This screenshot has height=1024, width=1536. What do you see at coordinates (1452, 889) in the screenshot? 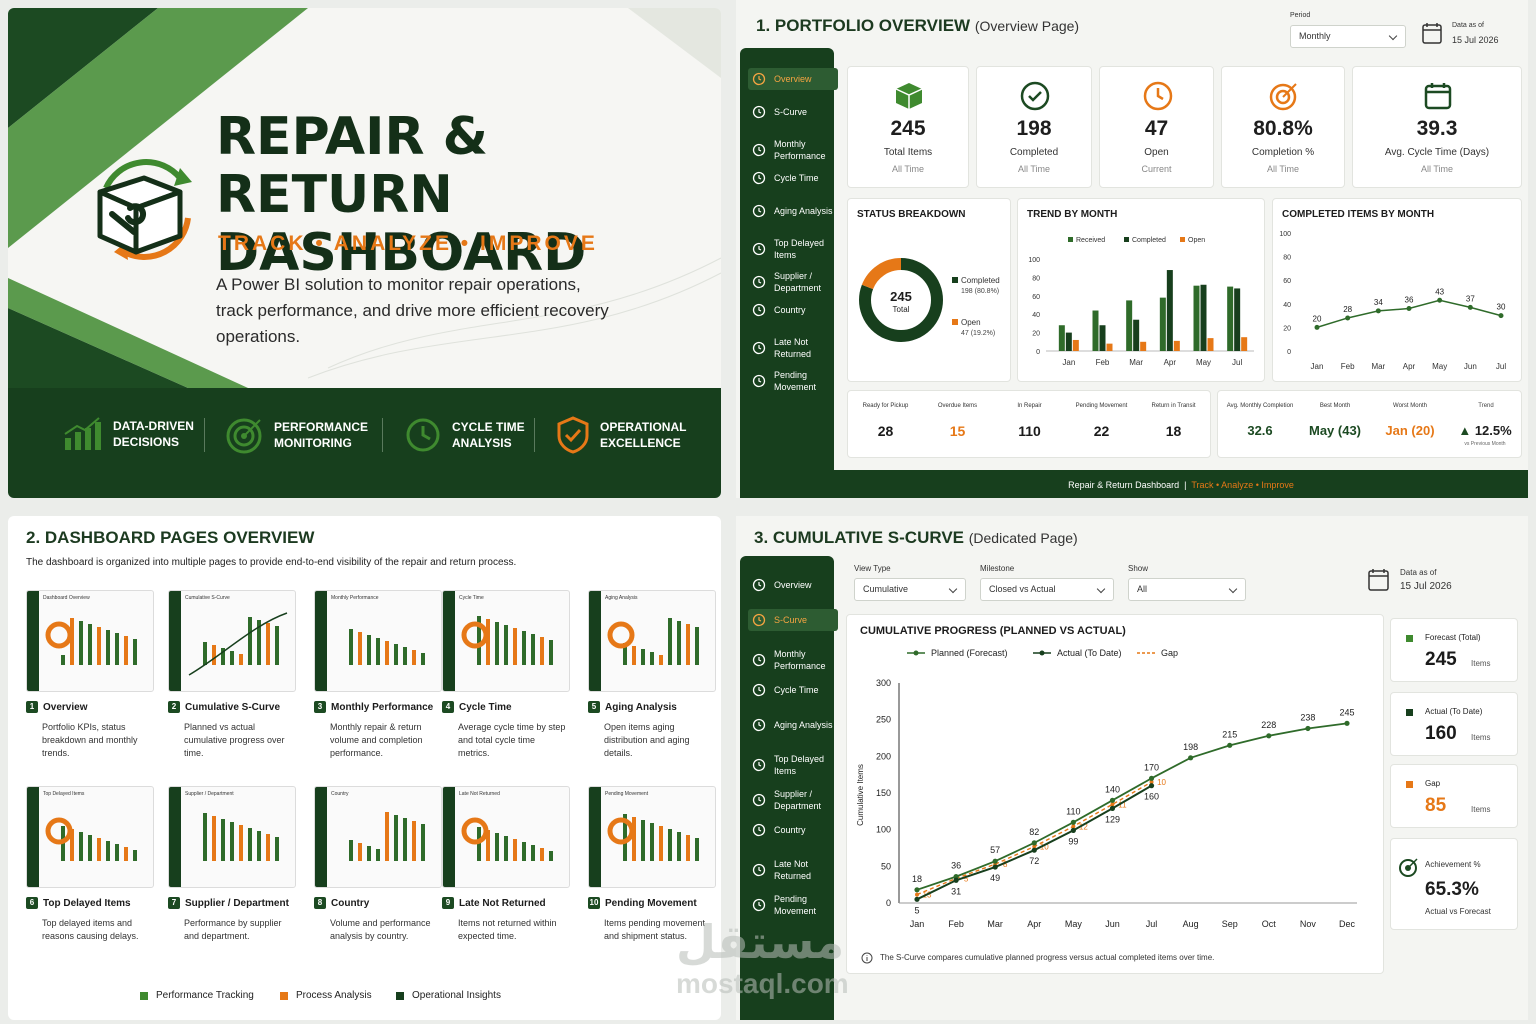
I see `achievement-value: 65.3%` at bounding box center [1452, 889].